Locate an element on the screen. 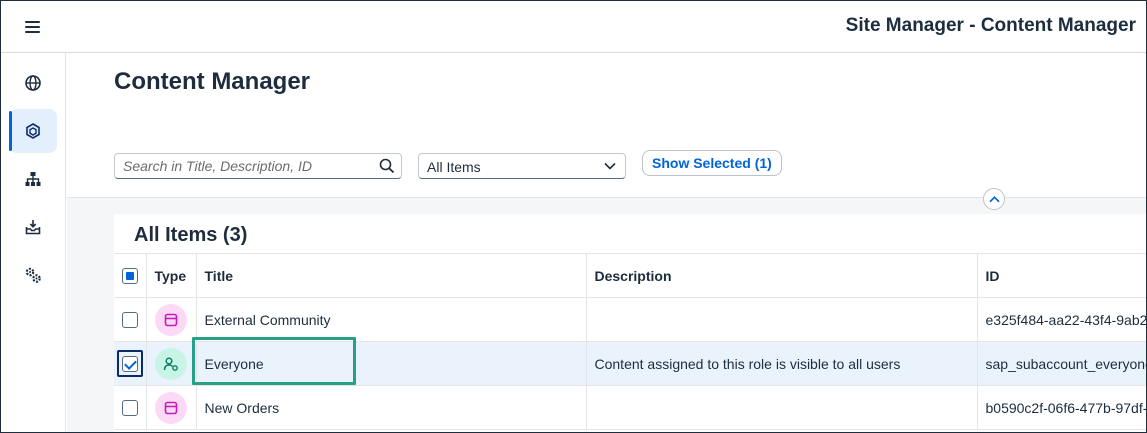  select-all-cell is located at coordinates (130, 275).